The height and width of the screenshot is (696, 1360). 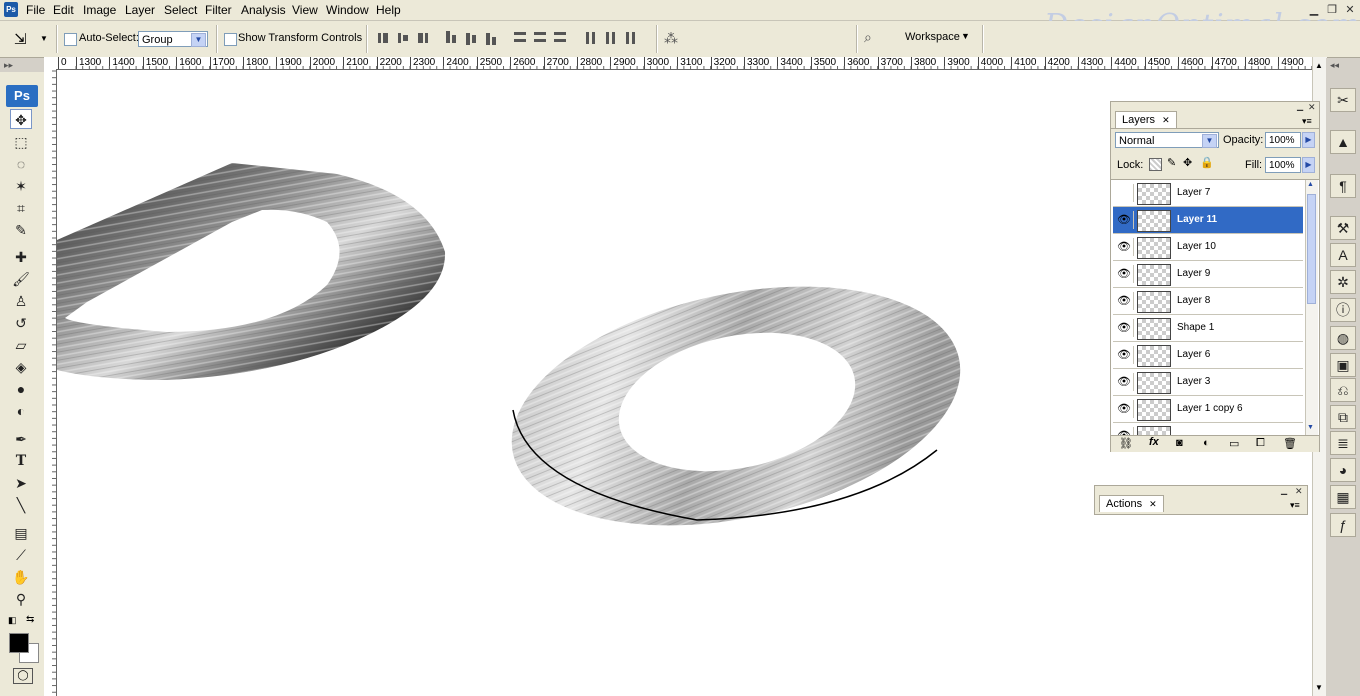 I want to click on menu-select: Select, so click(x=180, y=10).